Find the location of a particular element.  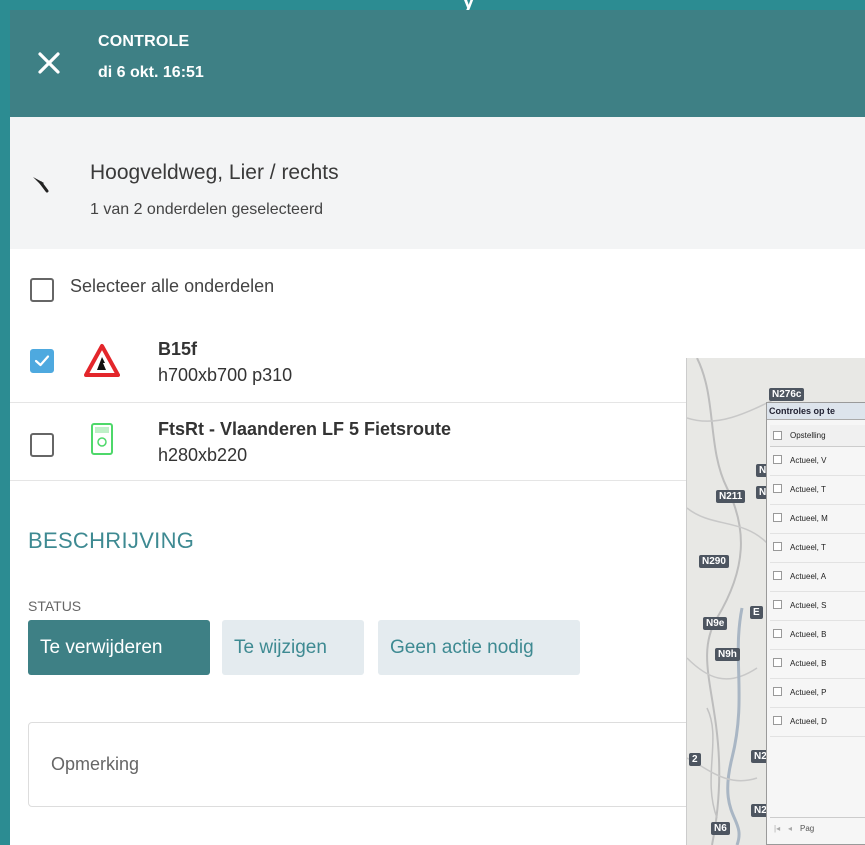

item-dimensions: h280xb220 is located at coordinates (203, 455).